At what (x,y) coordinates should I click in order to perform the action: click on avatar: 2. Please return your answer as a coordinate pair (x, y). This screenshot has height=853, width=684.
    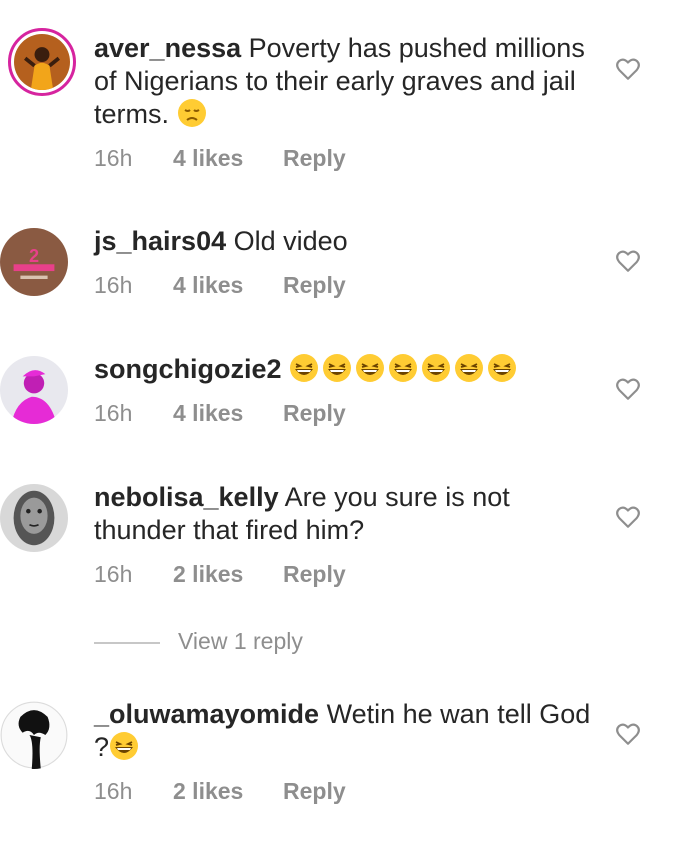
    Looking at the image, I should click on (34, 262).